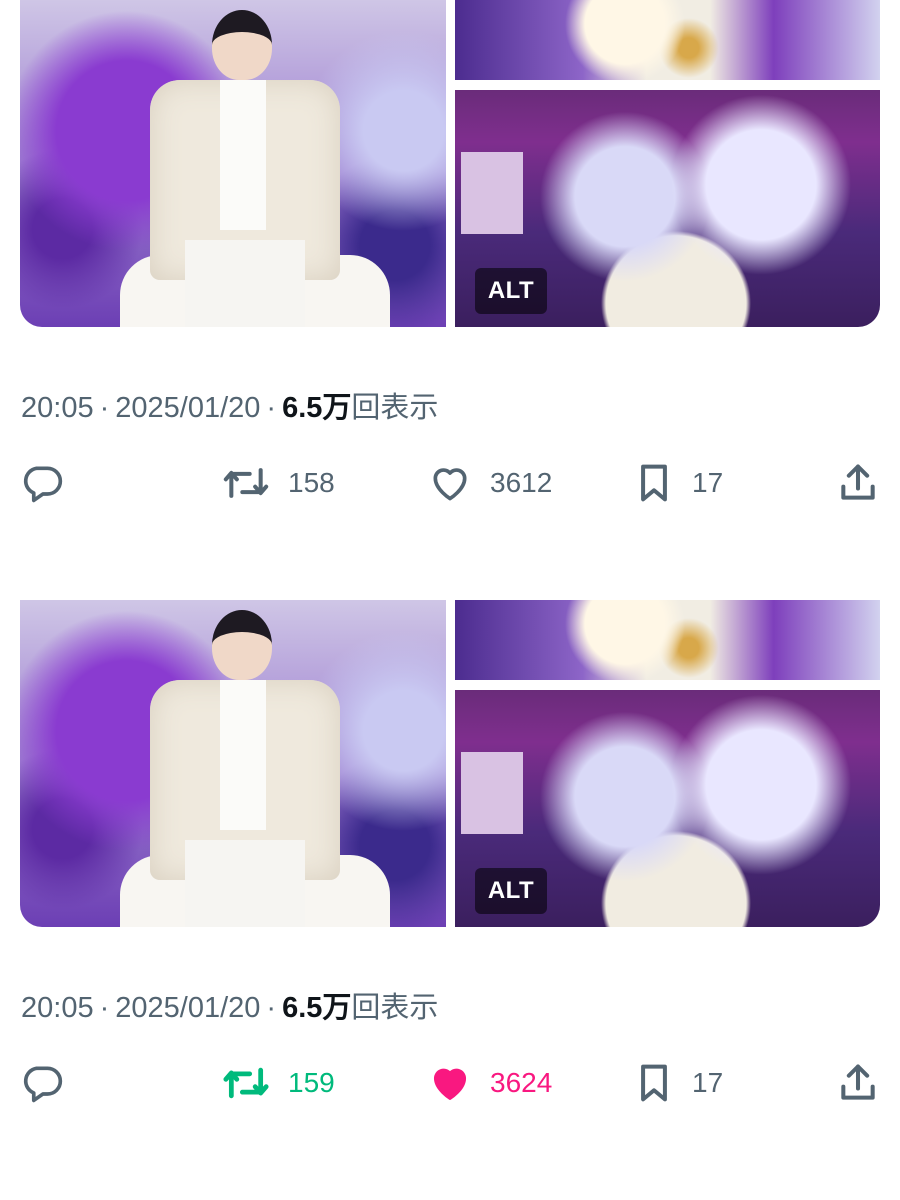  What do you see at coordinates (278, 1083) in the screenshot?
I see `retweet-button: 159` at bounding box center [278, 1083].